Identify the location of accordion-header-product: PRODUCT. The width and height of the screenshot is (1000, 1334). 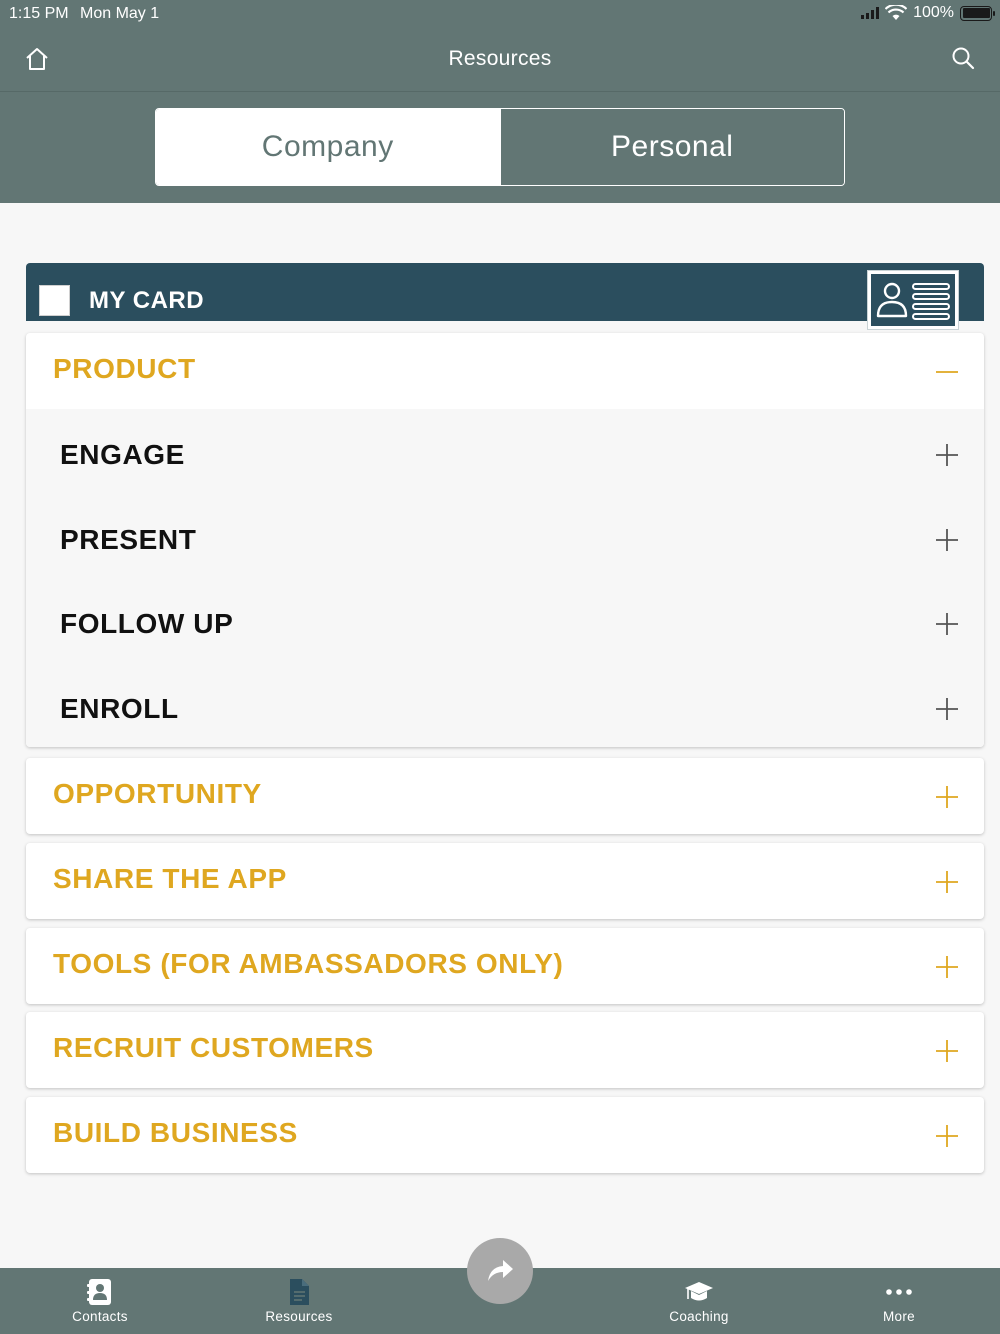
(505, 371).